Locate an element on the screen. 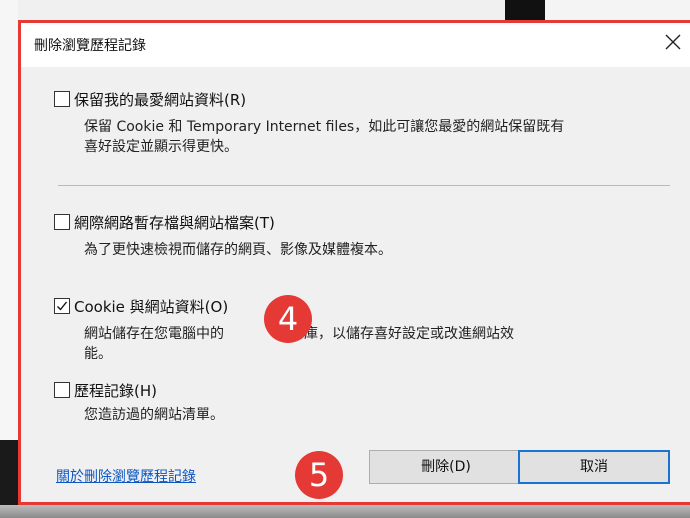 Image resolution: width=690 pixels, height=518 pixels. close-icon is located at coordinates (673, 42).